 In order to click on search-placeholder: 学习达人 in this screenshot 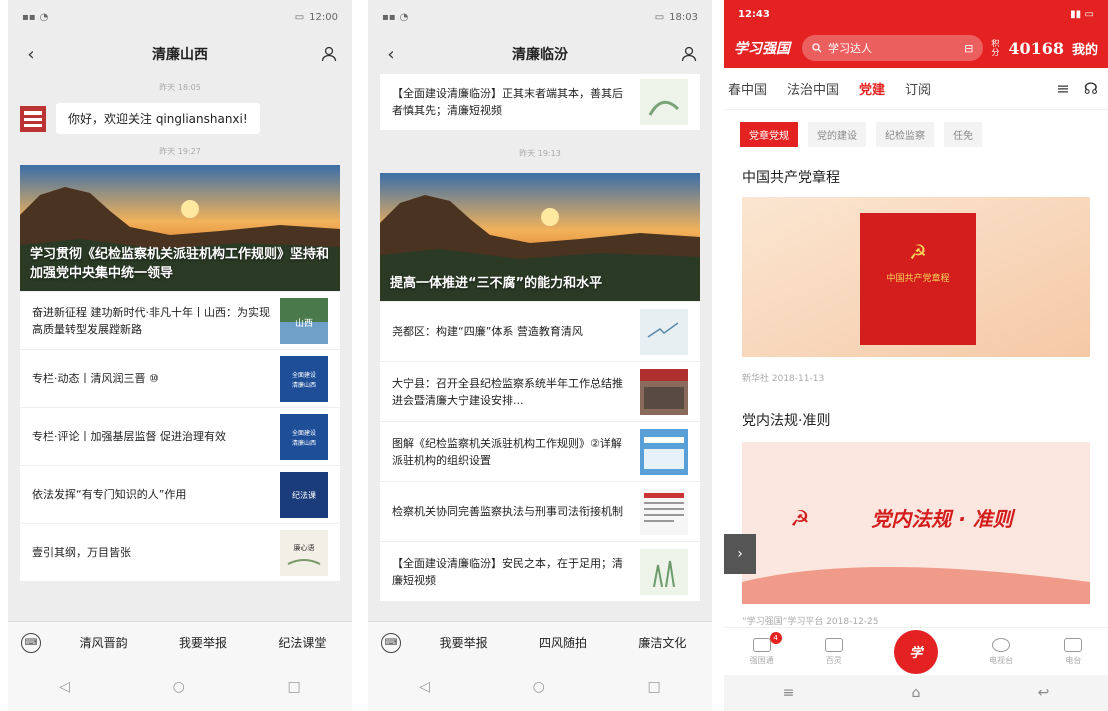, I will do `click(850, 48)`.